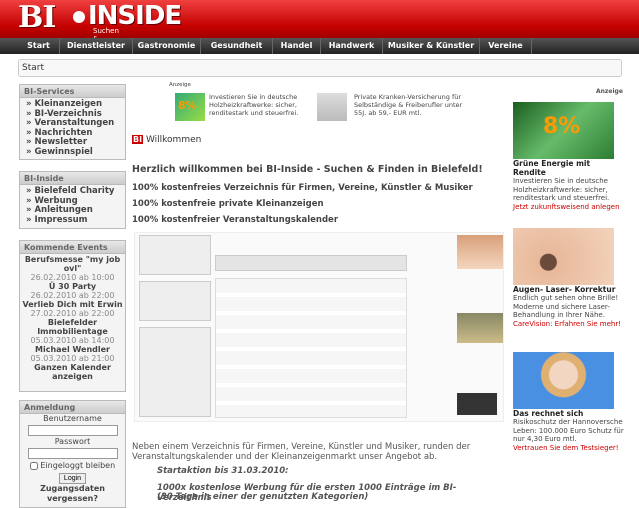  Describe the element at coordinates (237, 46) in the screenshot. I see `nav-gesundheit: Gesundheit` at that location.